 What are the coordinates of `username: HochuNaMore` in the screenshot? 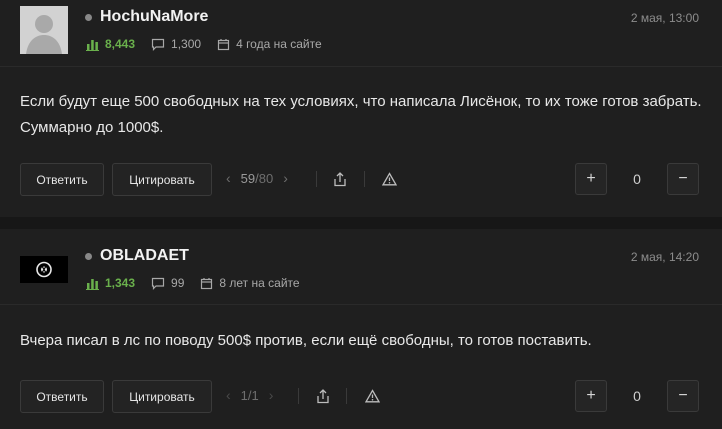 It's located at (154, 17).